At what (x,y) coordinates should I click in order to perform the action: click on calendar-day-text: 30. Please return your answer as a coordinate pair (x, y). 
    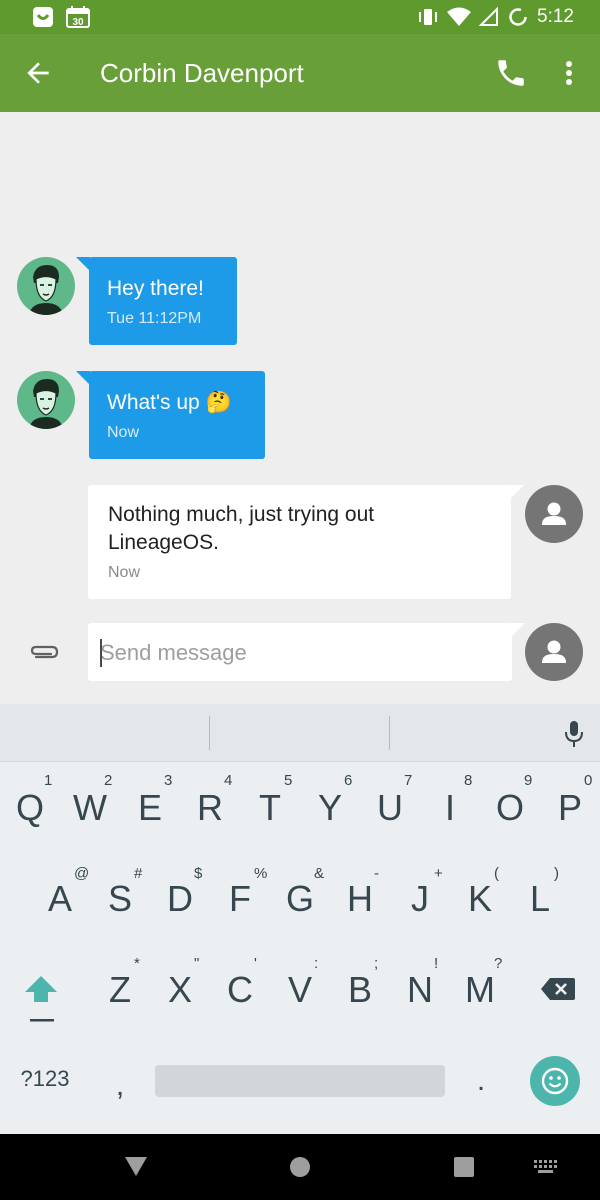
    Looking at the image, I should click on (78, 22).